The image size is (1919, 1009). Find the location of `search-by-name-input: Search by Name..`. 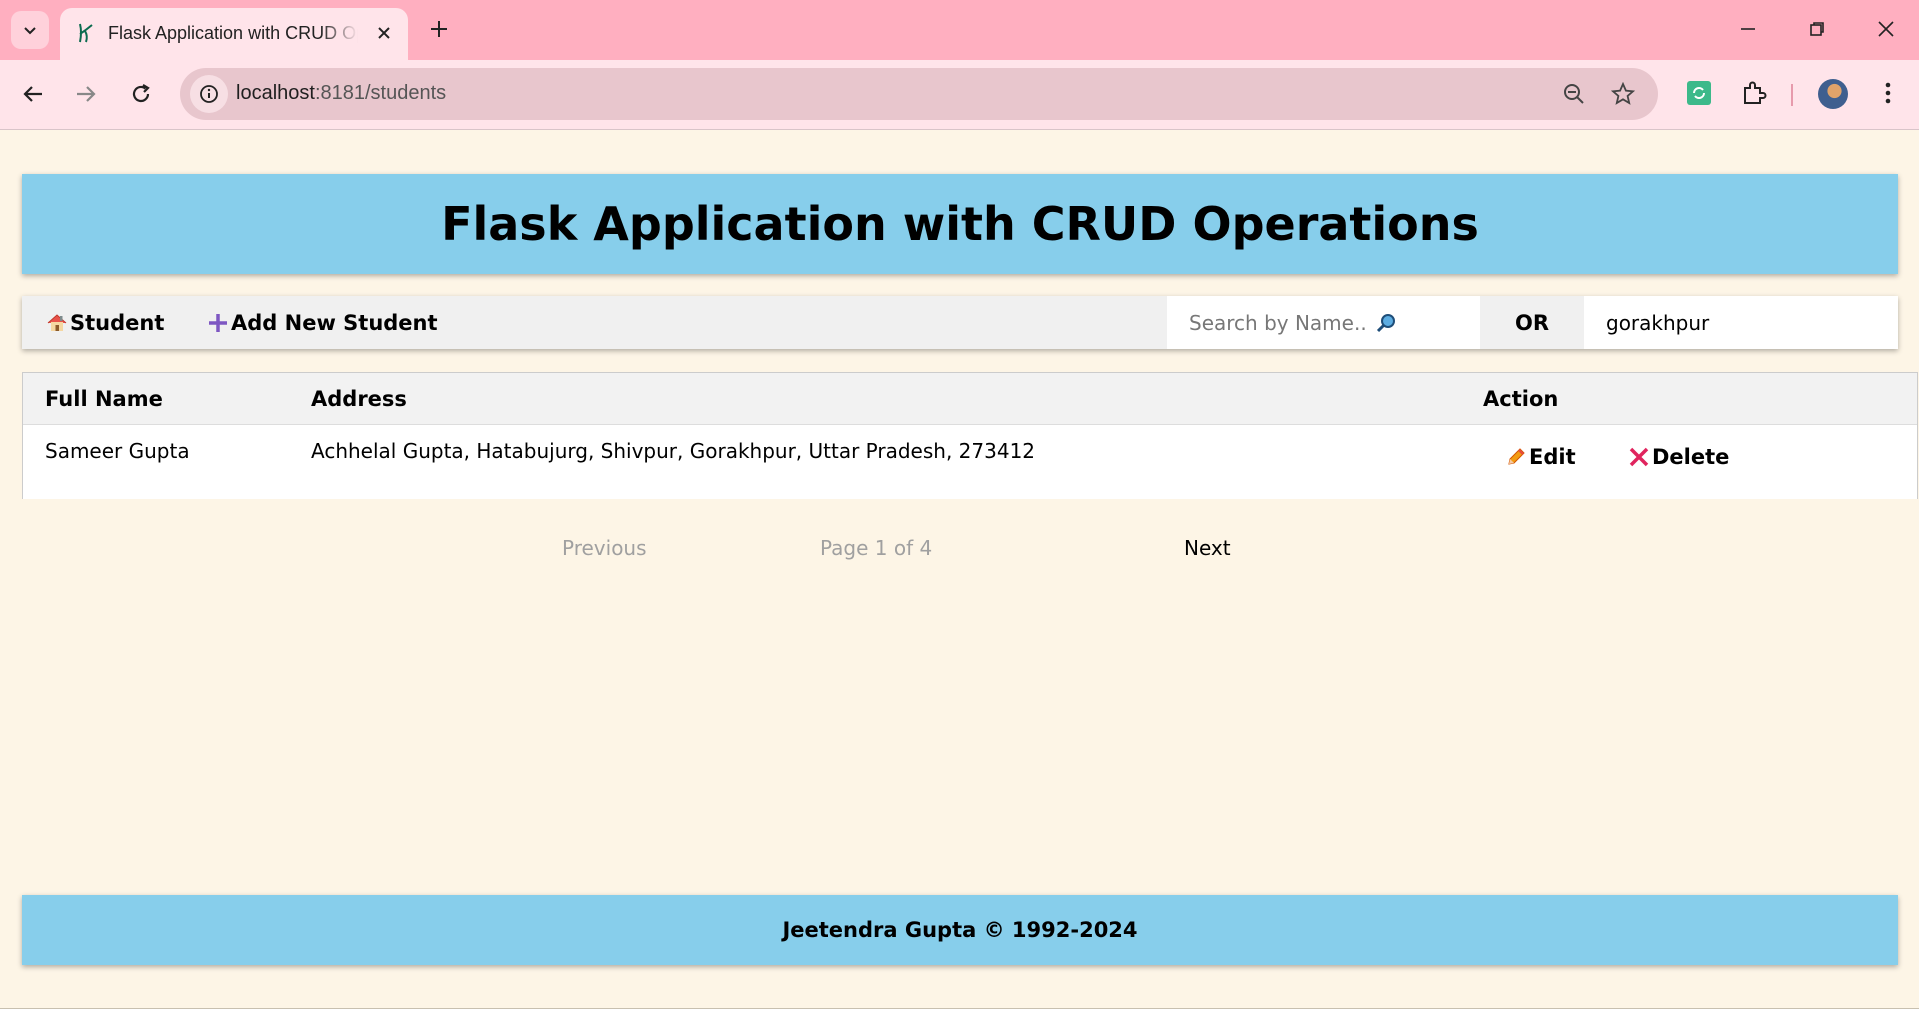

search-by-name-input: Search by Name.. is located at coordinates (1323, 322).